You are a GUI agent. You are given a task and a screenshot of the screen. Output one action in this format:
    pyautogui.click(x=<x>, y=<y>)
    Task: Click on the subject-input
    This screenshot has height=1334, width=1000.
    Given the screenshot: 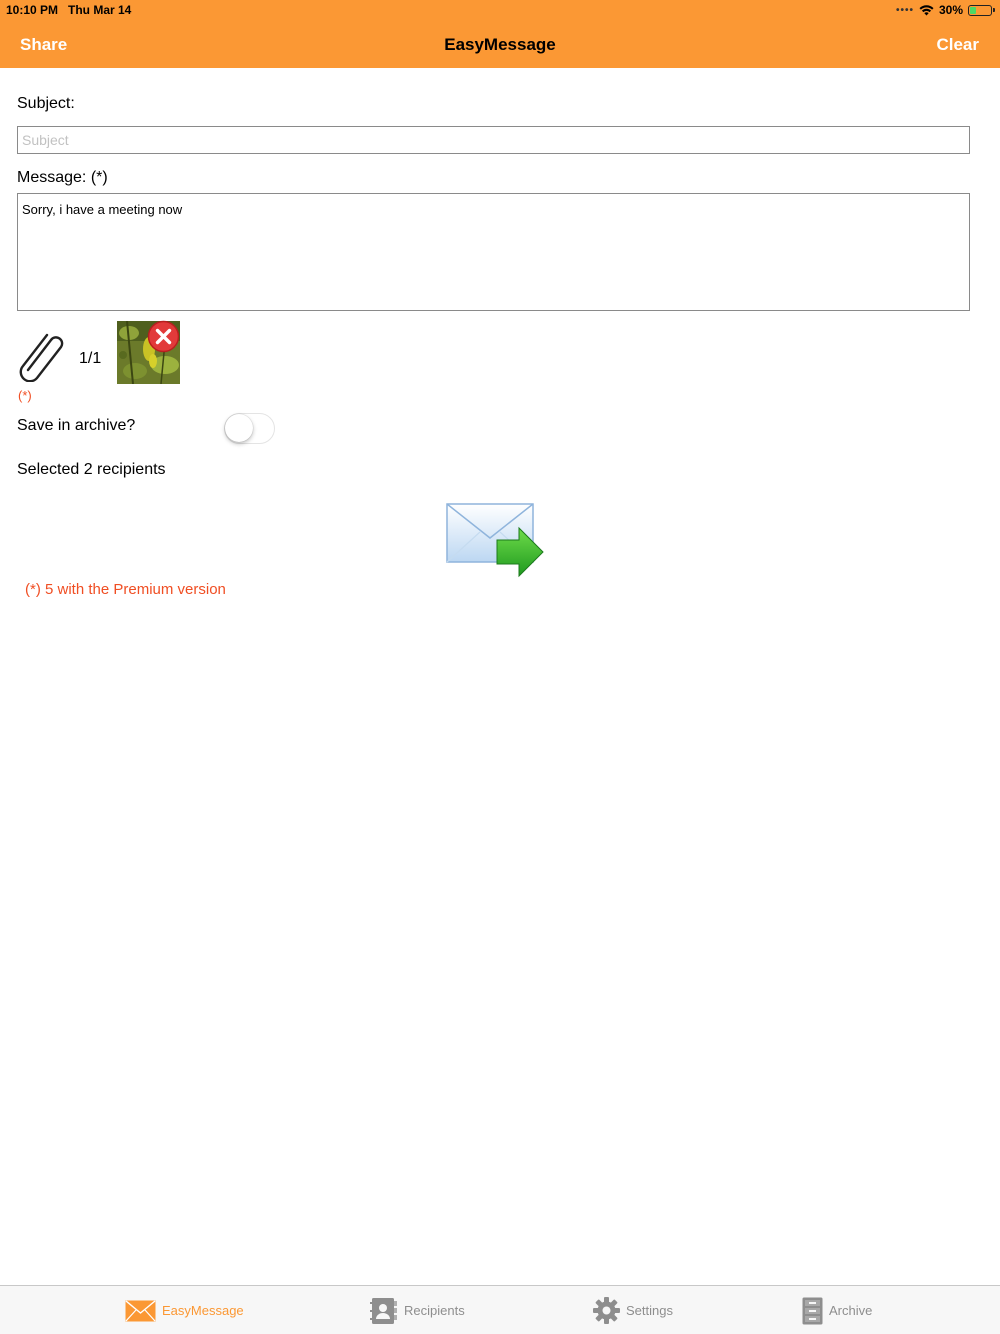 What is the action you would take?
    pyautogui.click(x=493, y=140)
    